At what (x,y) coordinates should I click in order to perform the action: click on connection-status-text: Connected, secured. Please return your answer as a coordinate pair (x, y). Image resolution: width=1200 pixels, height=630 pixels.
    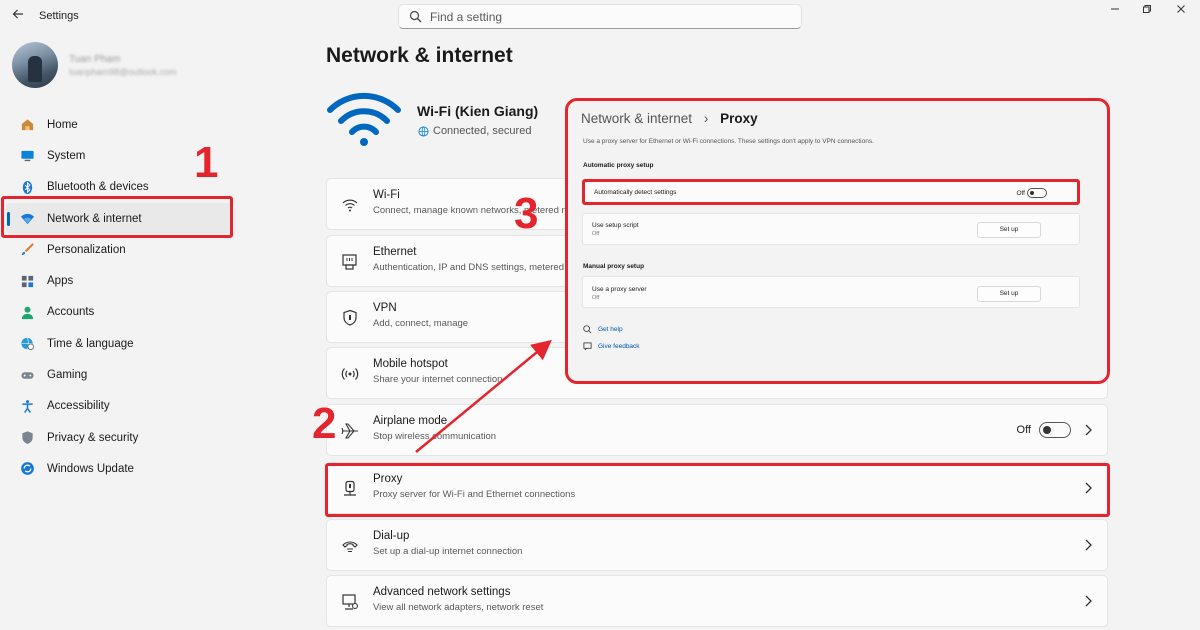
    Looking at the image, I should click on (482, 131).